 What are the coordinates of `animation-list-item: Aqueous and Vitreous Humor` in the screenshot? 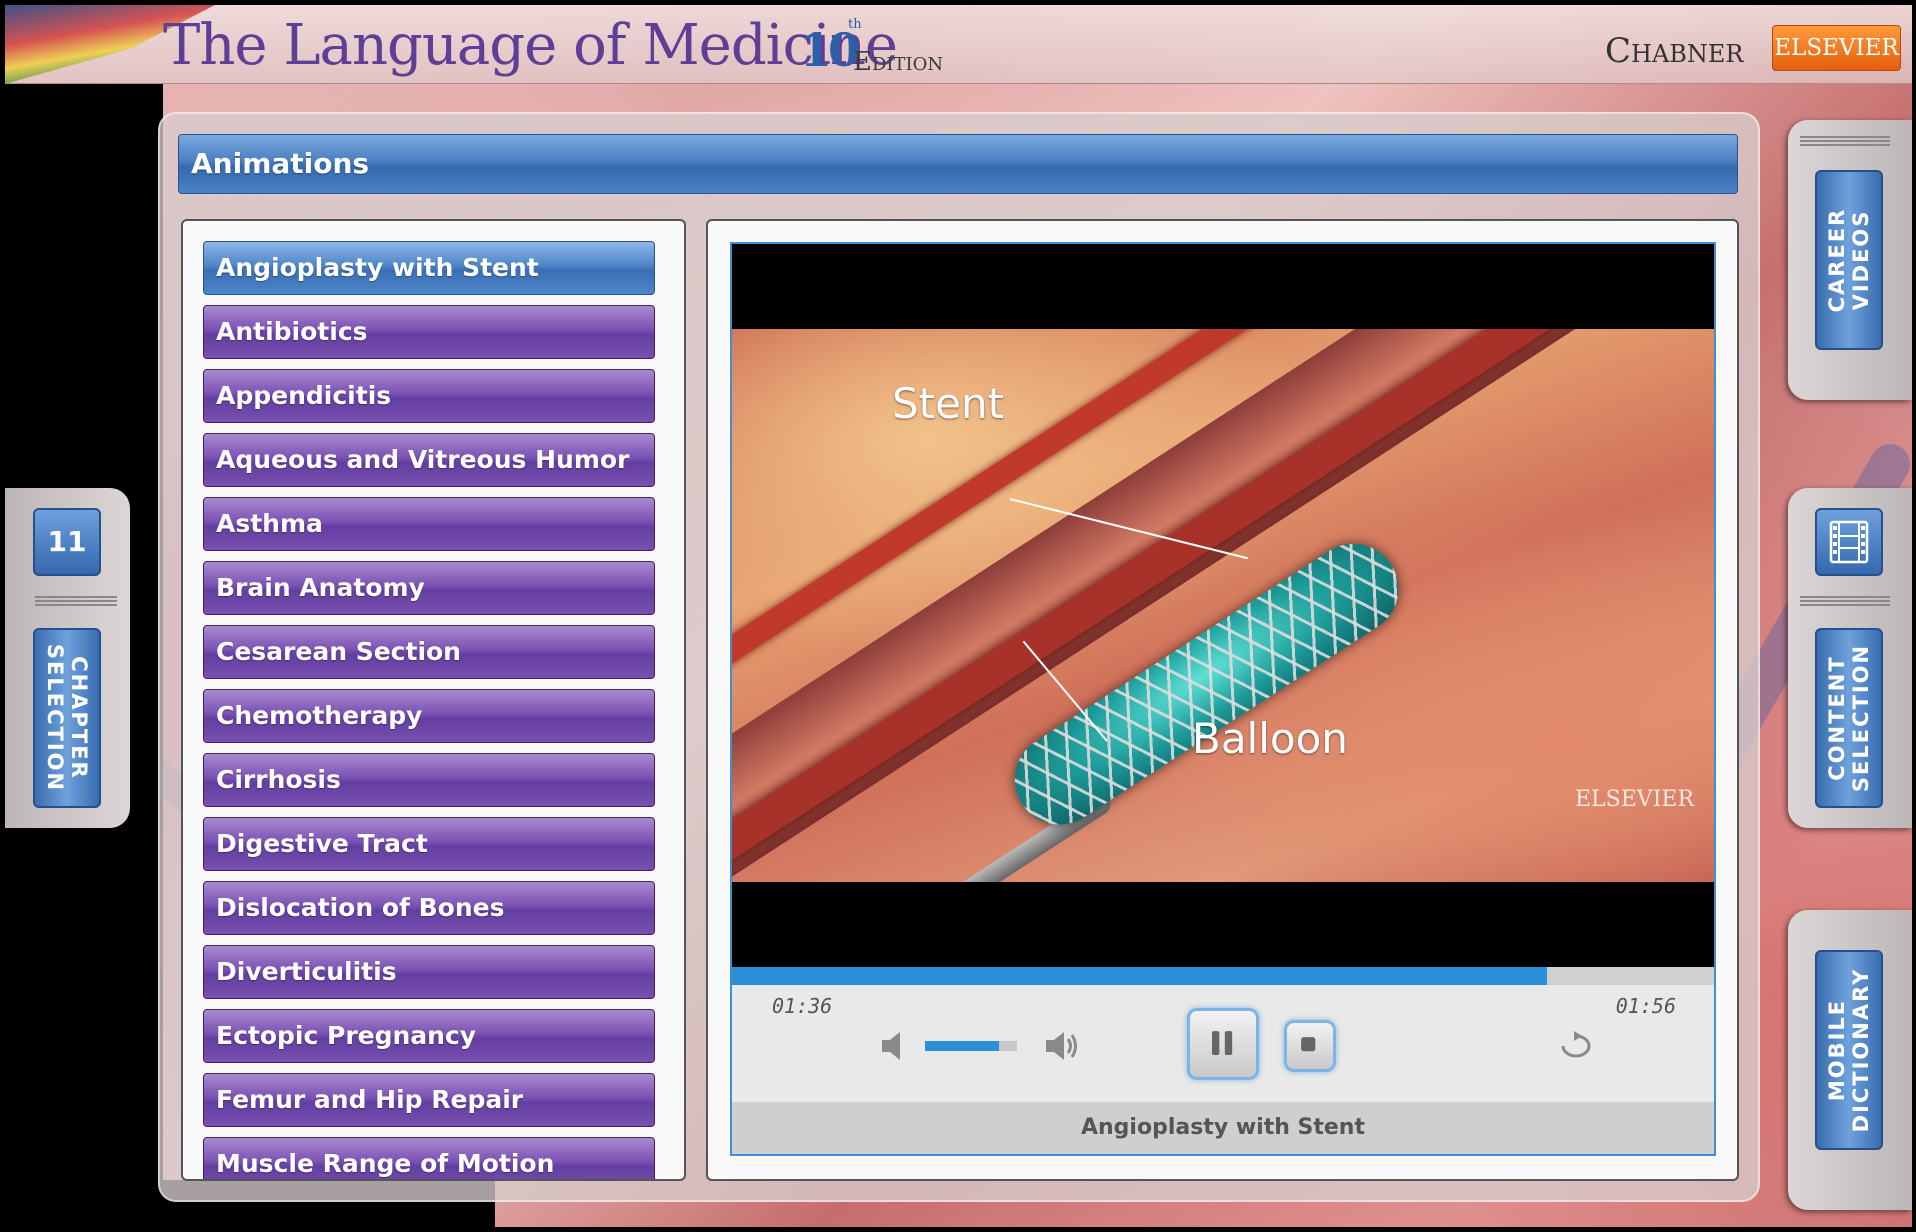 It's located at (429, 460).